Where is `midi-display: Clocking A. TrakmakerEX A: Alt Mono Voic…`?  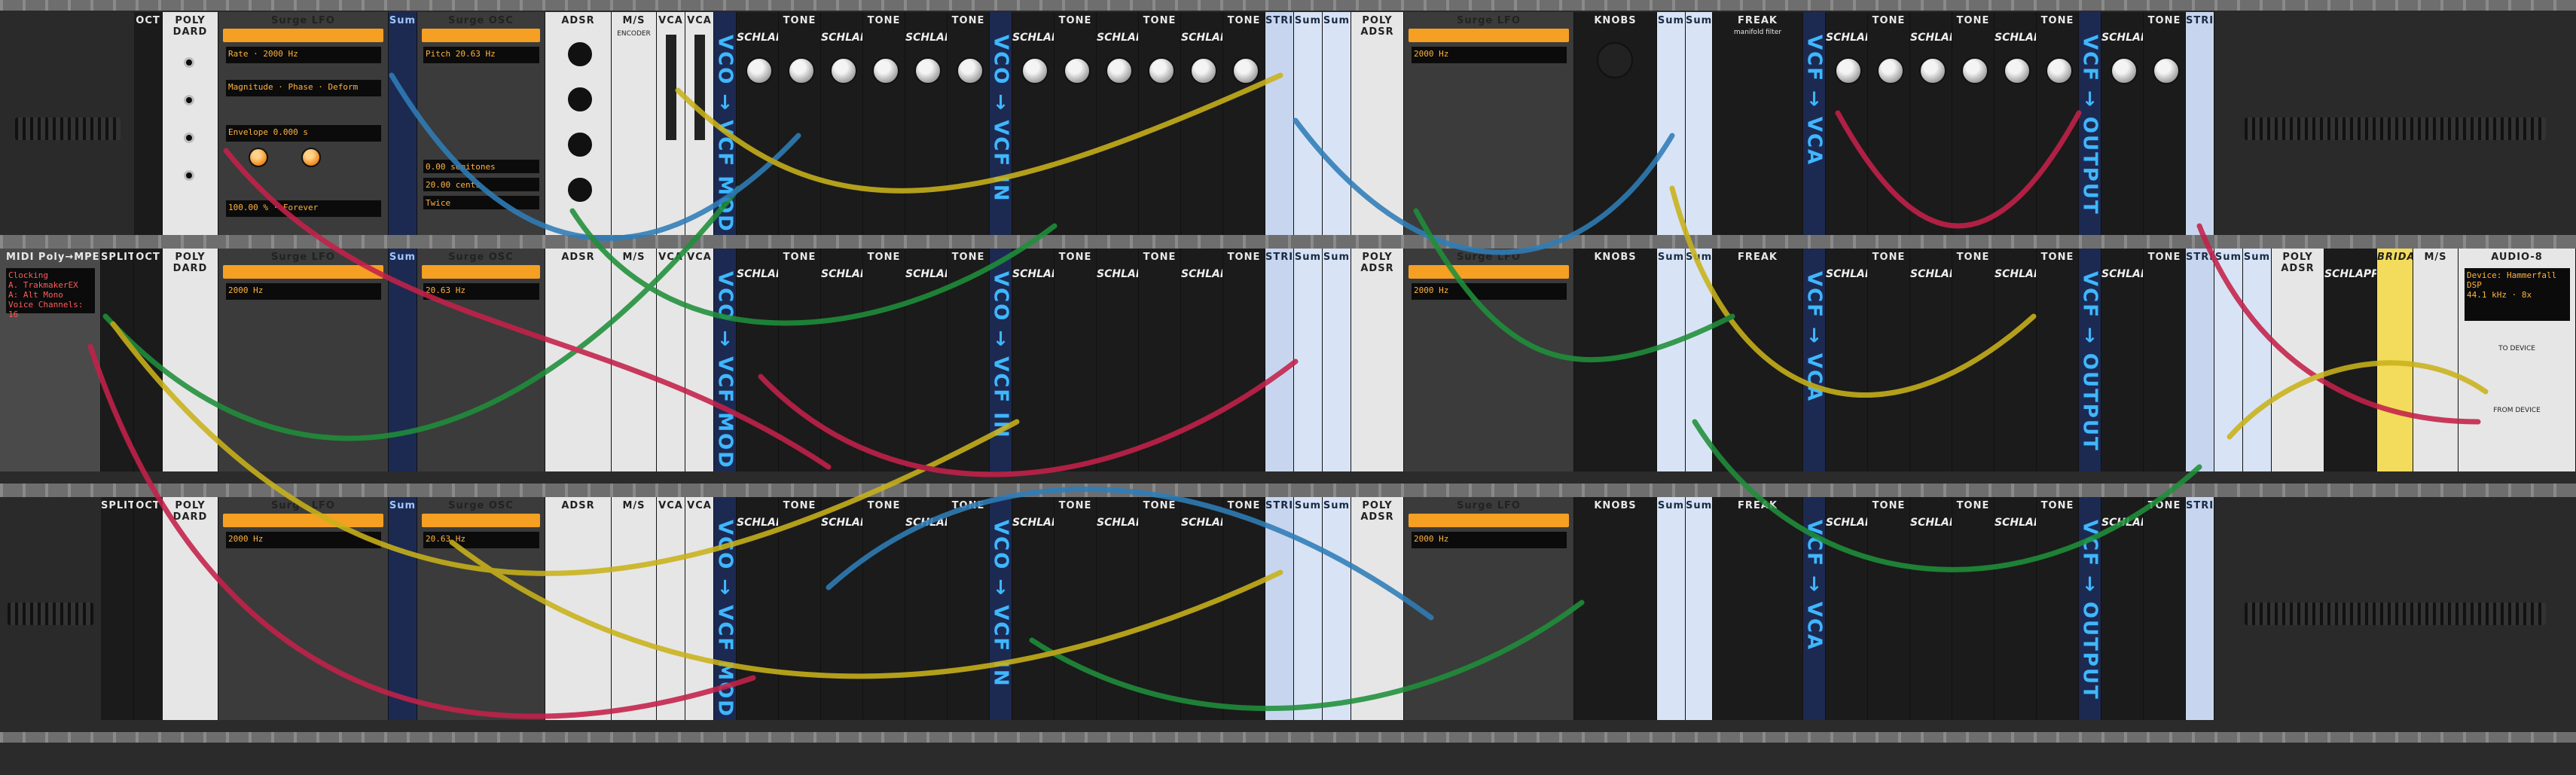
midi-display: Clocking A. TrakmakerEX A: Alt Mono Voic… is located at coordinates (51, 293).